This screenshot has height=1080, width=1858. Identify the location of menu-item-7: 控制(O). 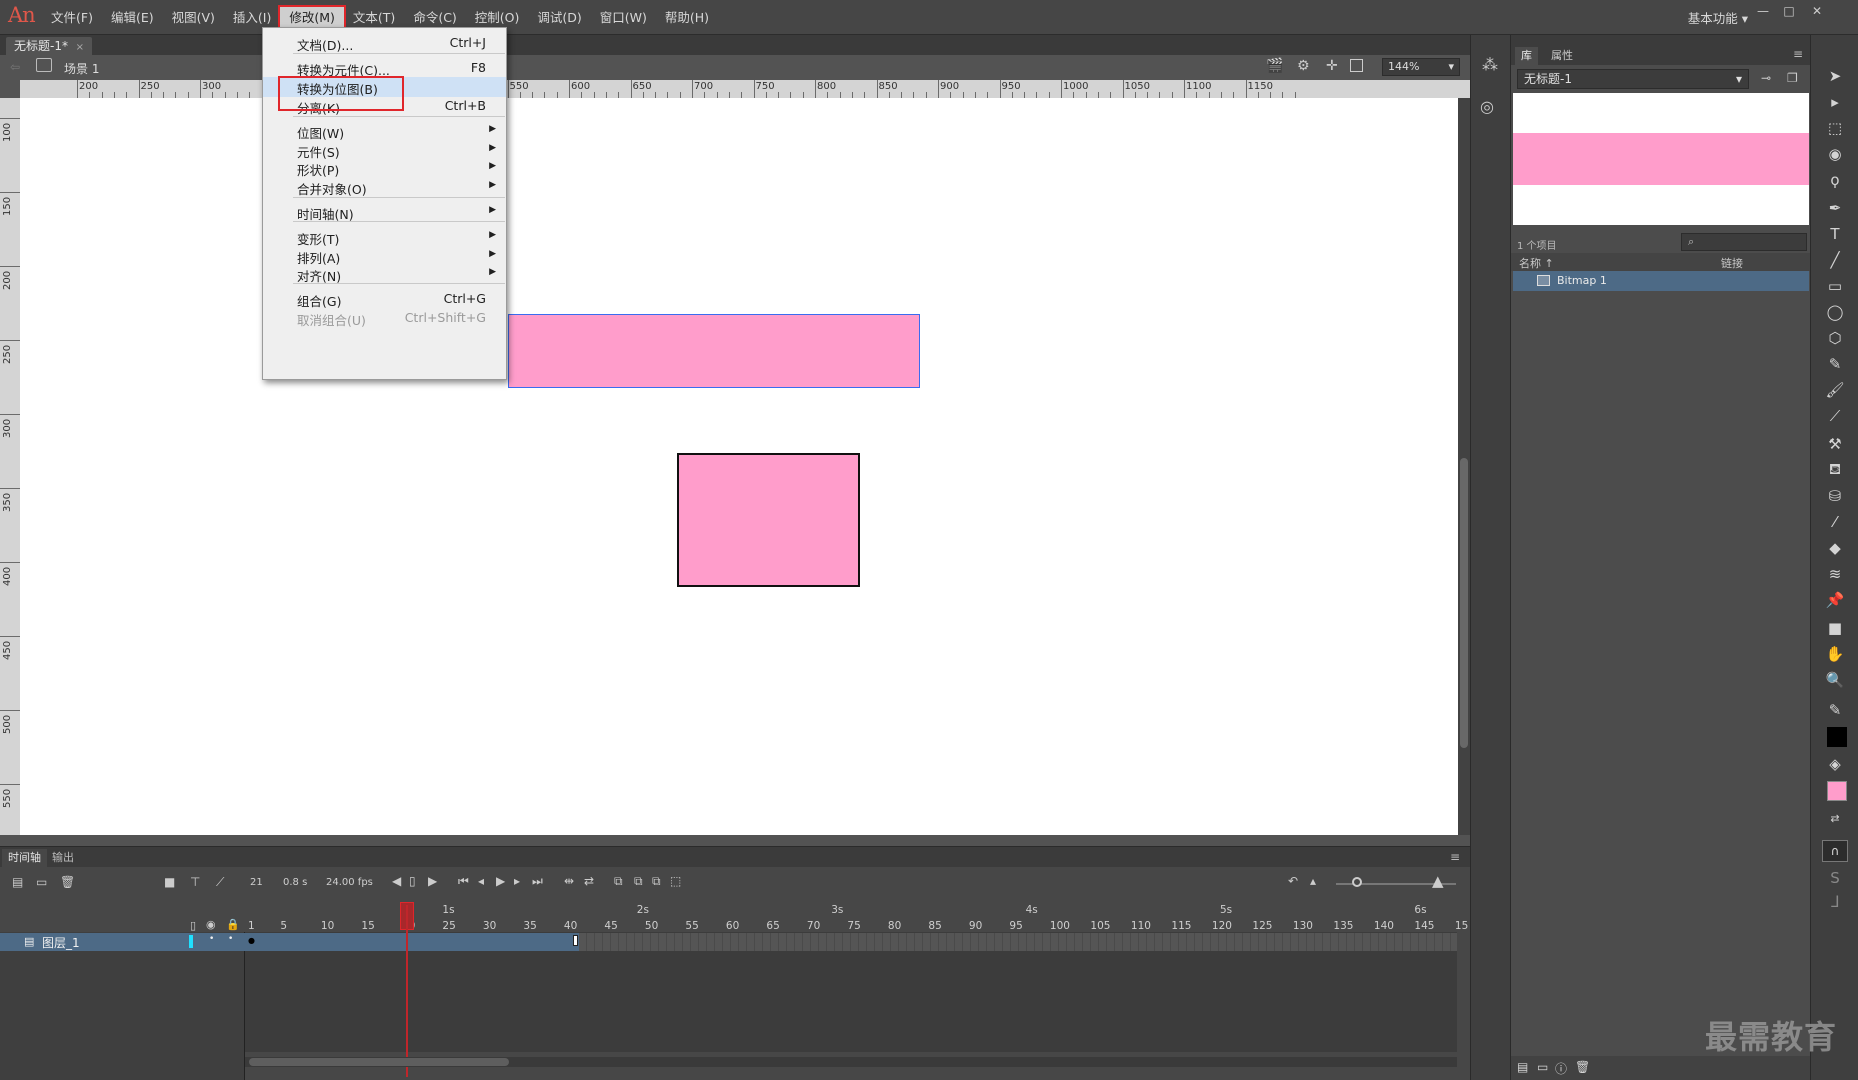
(497, 18).